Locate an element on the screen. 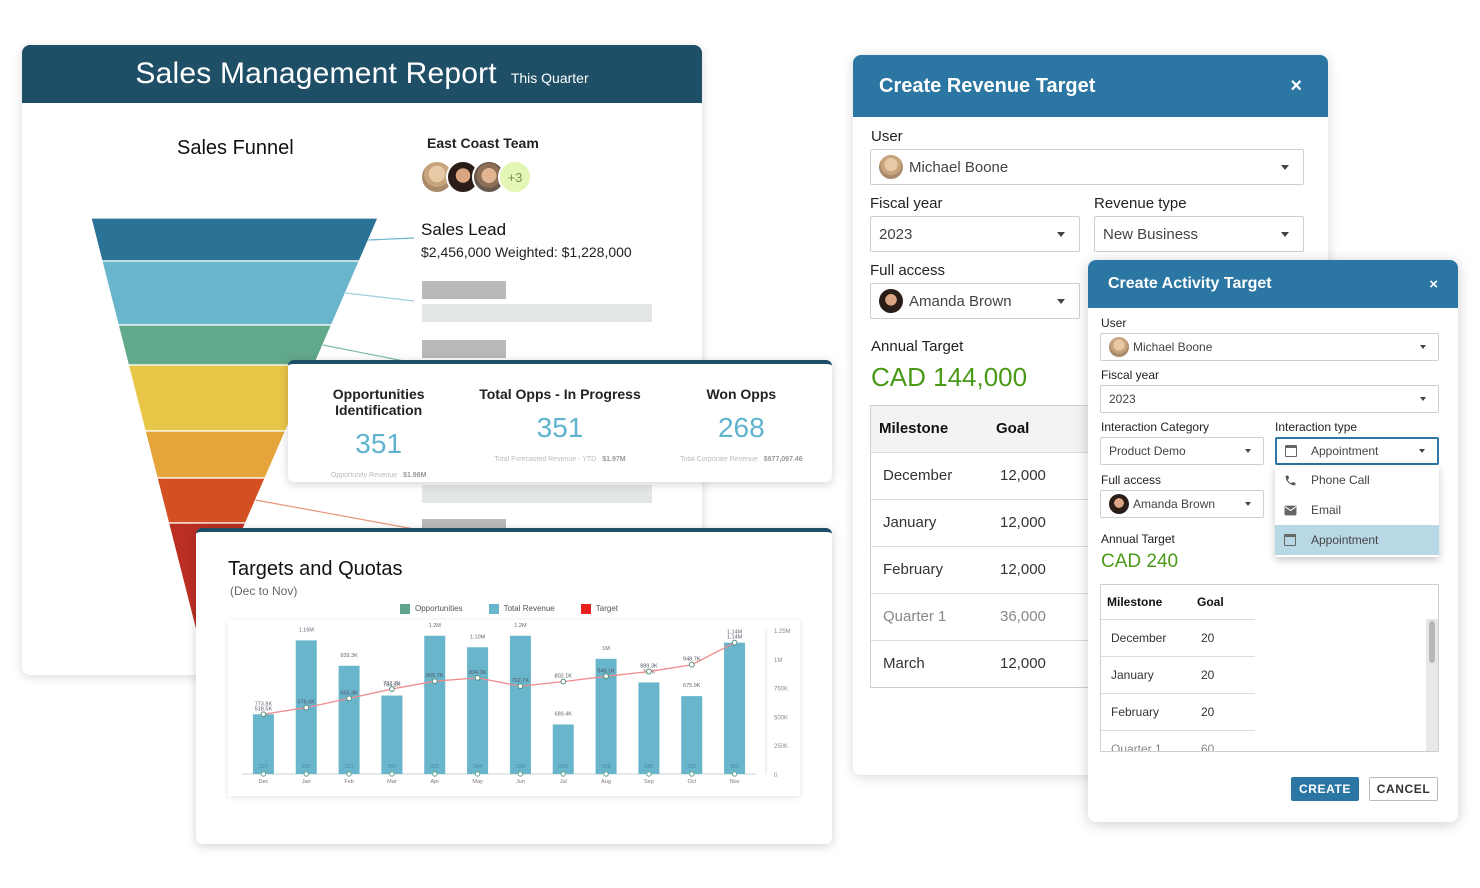 This screenshot has width=1480, height=888. revenue-type-select: New Business is located at coordinates (1199, 234).